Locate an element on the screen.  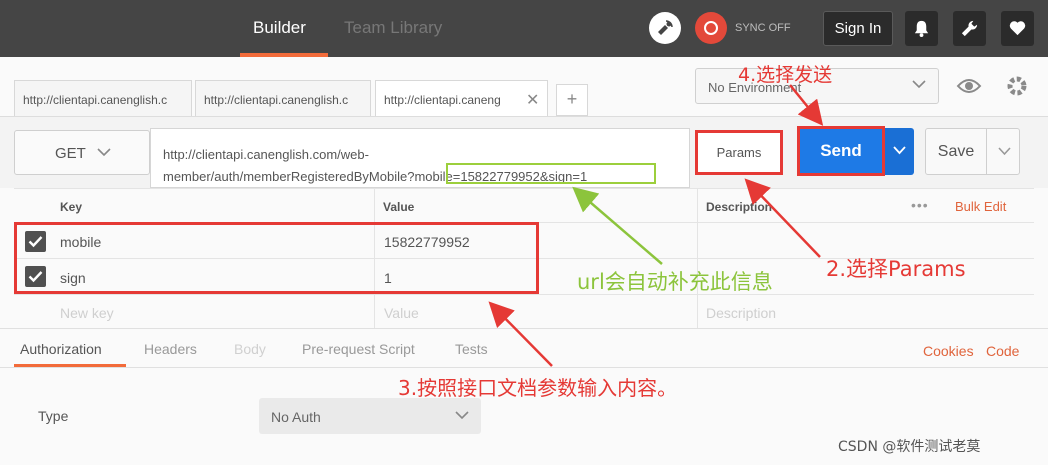
bell-icon is located at coordinates (921, 29).